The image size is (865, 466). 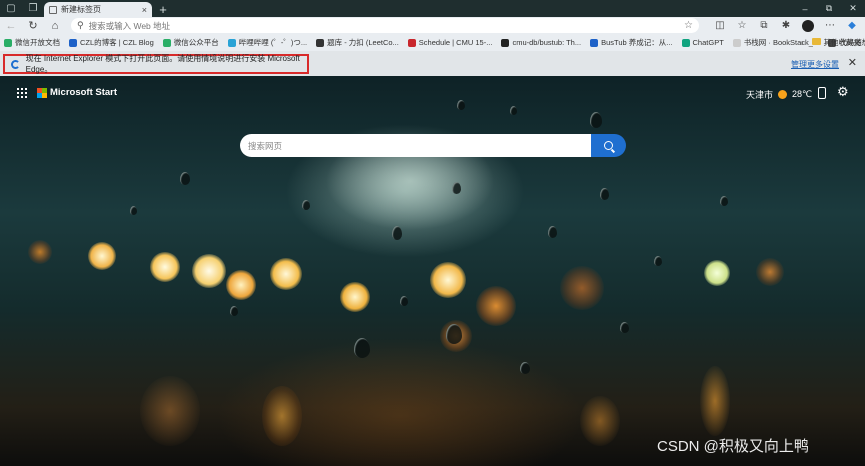 What do you see at coordinates (702, 42) in the screenshot?
I see `bookmark-item: ChatGPT` at bounding box center [702, 42].